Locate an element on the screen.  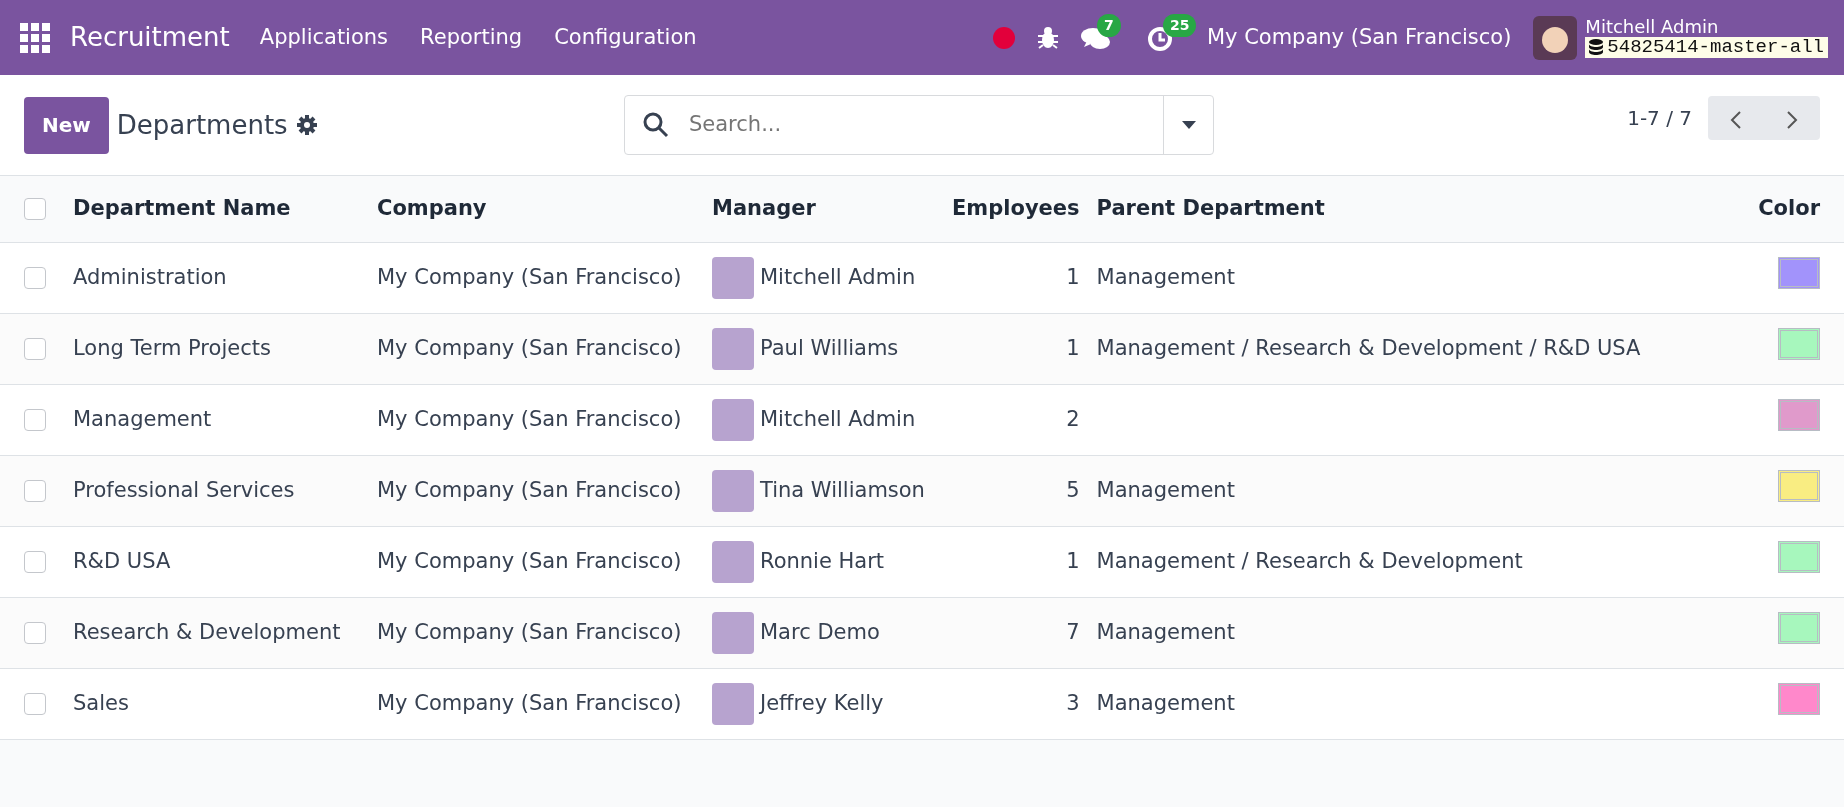
manager-name: Paul Williams is located at coordinates (829, 347).